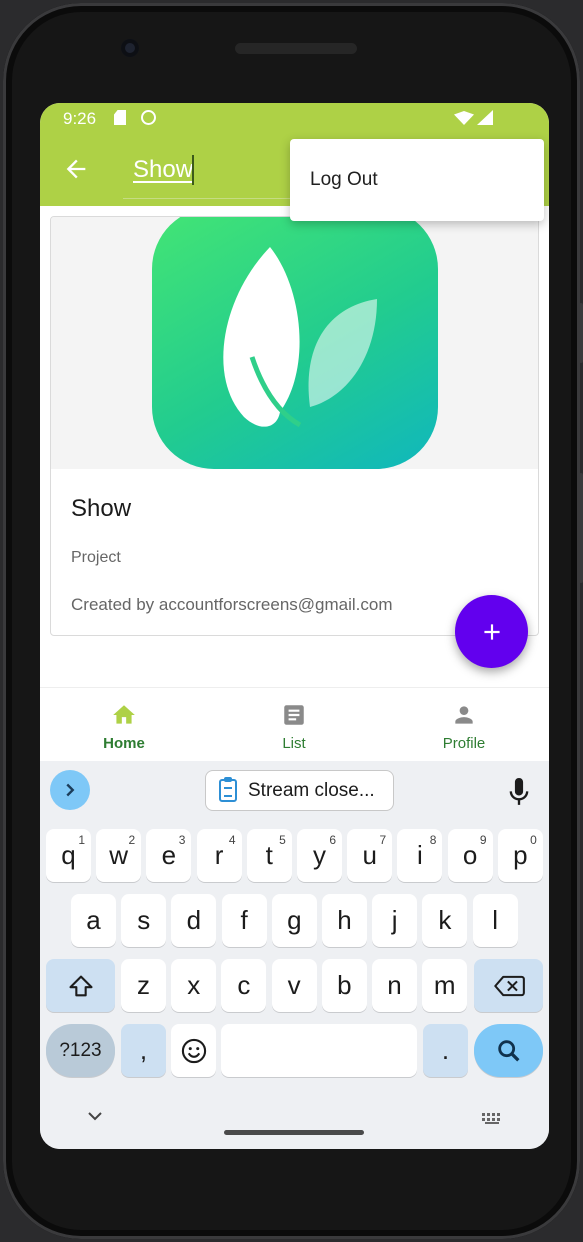 The height and width of the screenshot is (1242, 583). I want to click on key-label: g, so click(294, 920).